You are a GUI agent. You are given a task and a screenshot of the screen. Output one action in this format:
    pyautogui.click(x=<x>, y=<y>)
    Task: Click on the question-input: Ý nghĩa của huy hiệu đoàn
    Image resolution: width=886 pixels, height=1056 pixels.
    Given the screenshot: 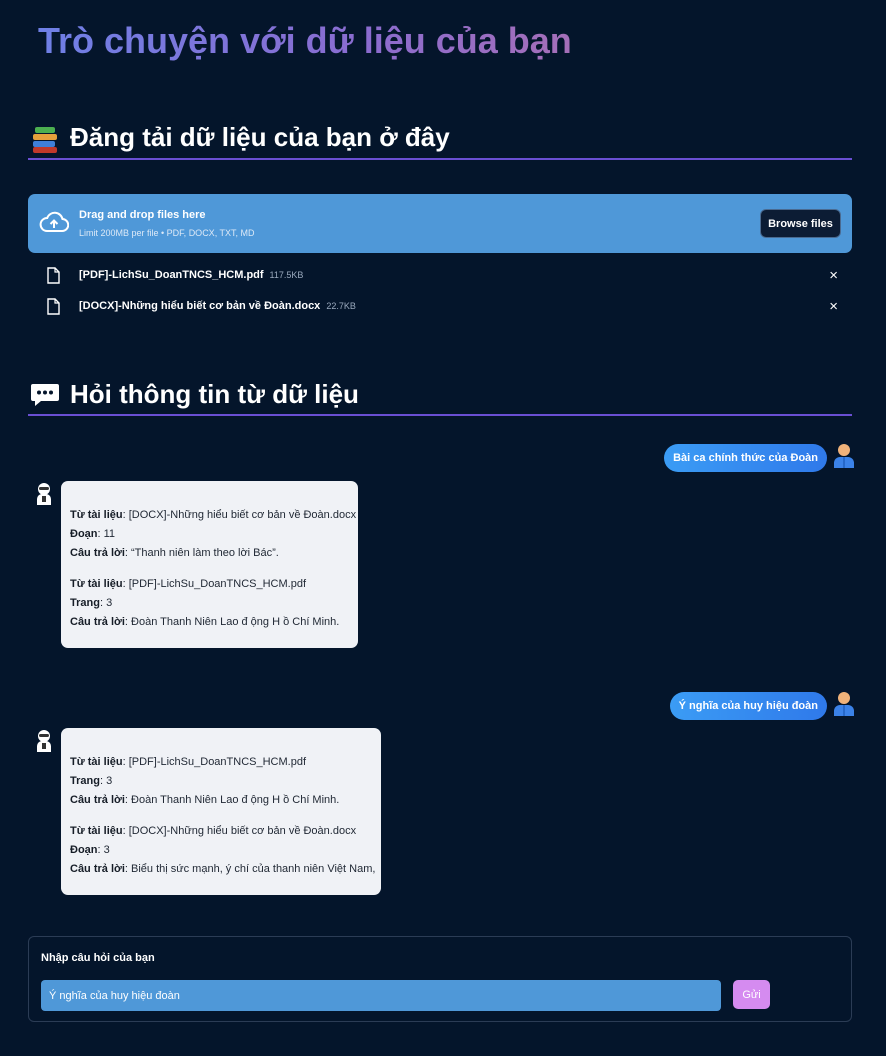 What is the action you would take?
    pyautogui.click(x=381, y=995)
    